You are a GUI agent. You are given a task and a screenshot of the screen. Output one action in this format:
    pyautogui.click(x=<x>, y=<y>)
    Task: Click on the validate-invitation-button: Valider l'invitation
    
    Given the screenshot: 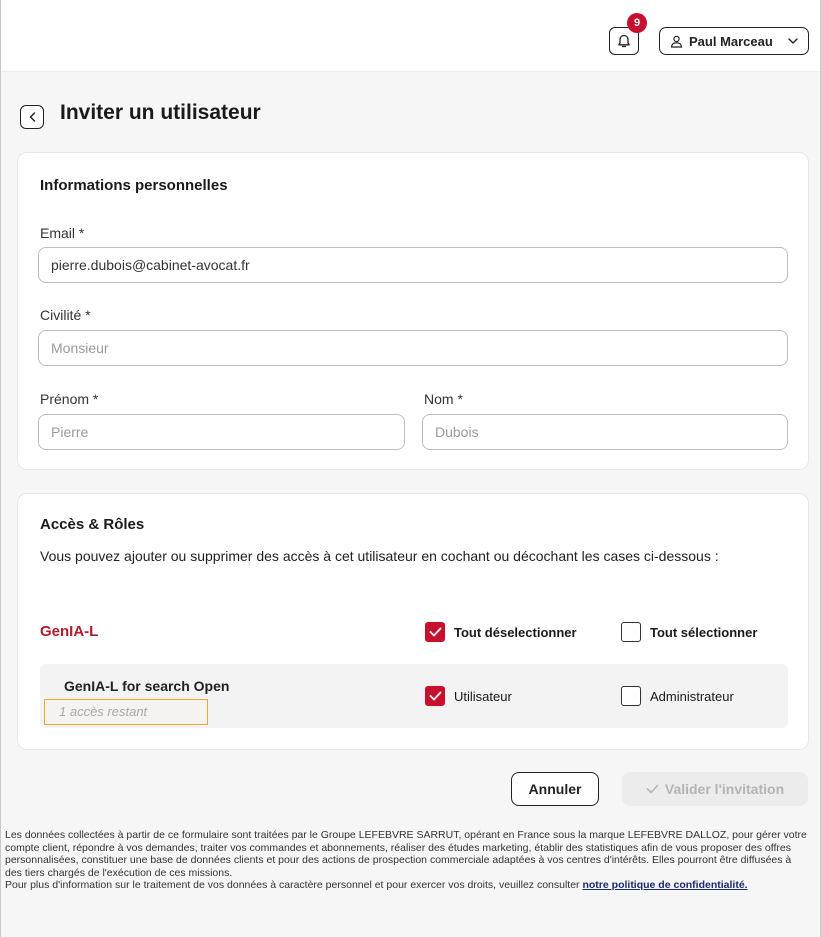 What is the action you would take?
    pyautogui.click(x=715, y=789)
    